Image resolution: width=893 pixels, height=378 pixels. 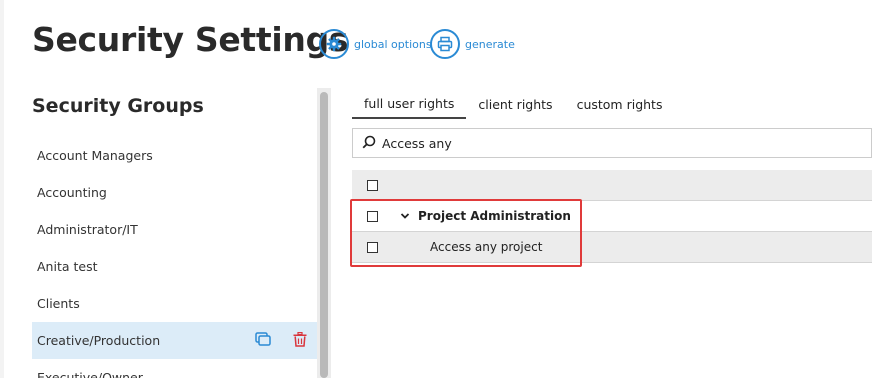 I want to click on group-item-executive-owner: Executive/Owner, so click(x=174, y=368).